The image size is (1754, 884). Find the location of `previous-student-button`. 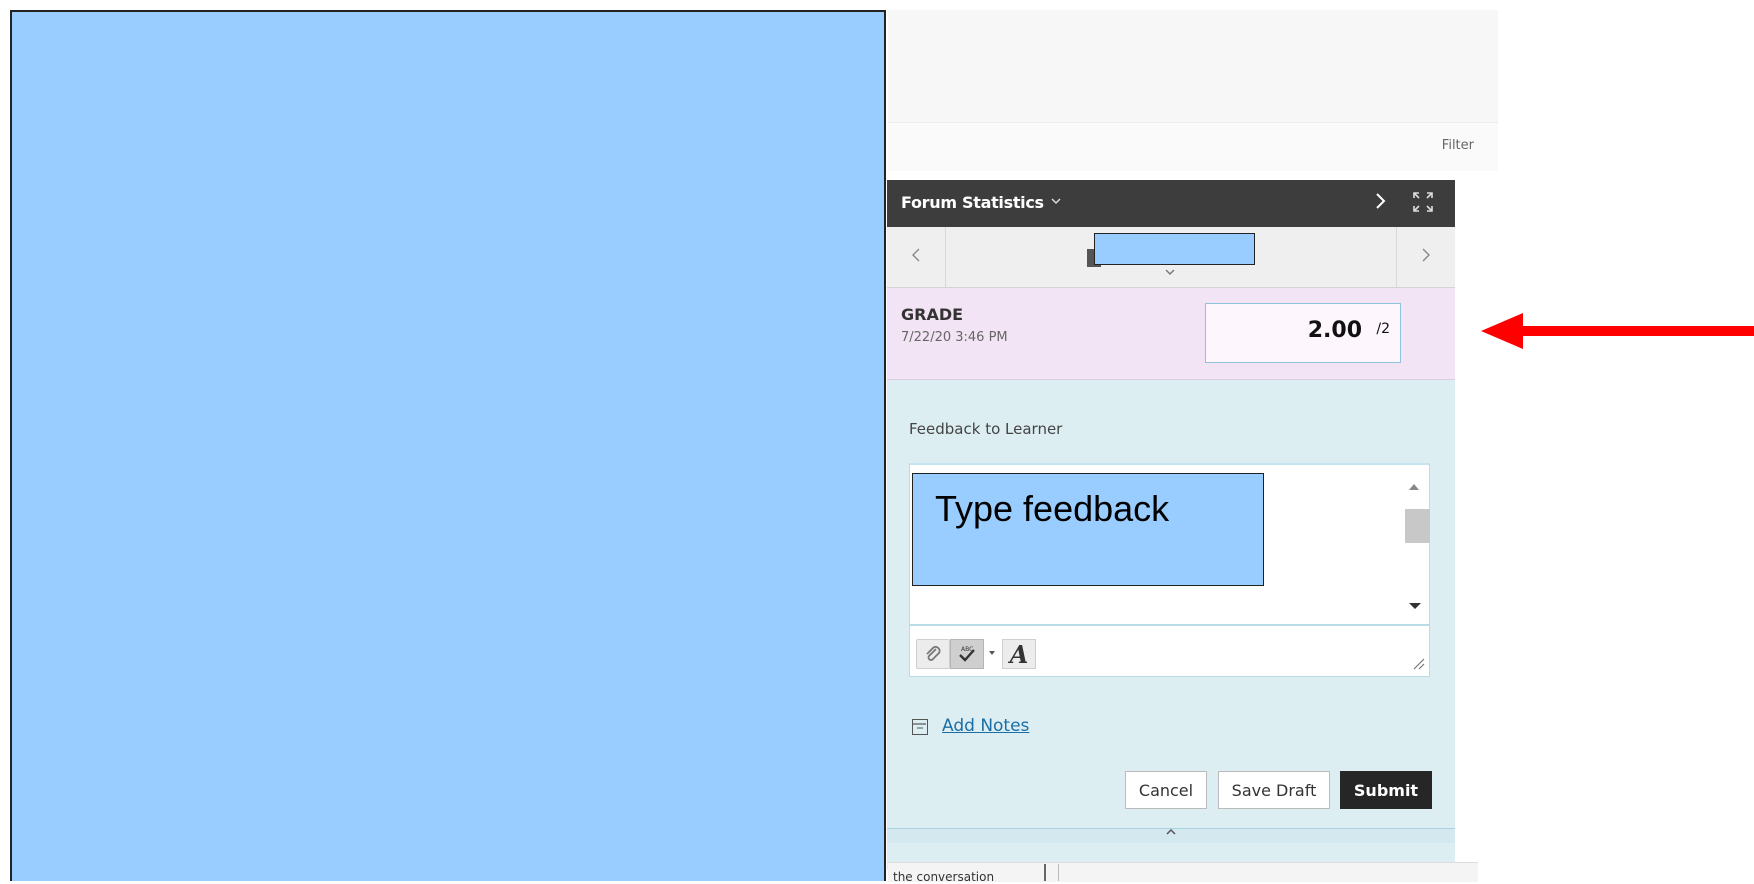

previous-student-button is located at coordinates (916, 257).